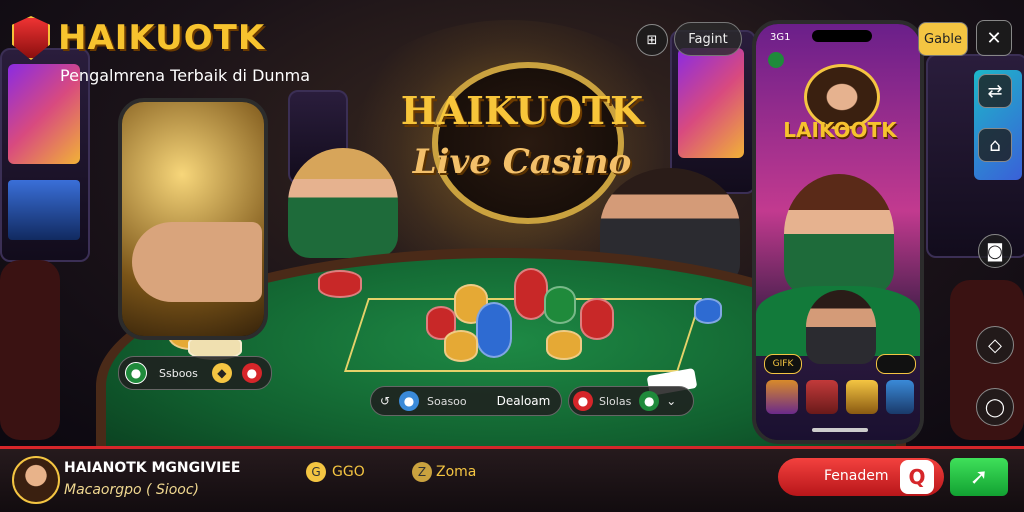  What do you see at coordinates (943, 39) in the screenshot?
I see `top-right-pill: Gable` at bounding box center [943, 39].